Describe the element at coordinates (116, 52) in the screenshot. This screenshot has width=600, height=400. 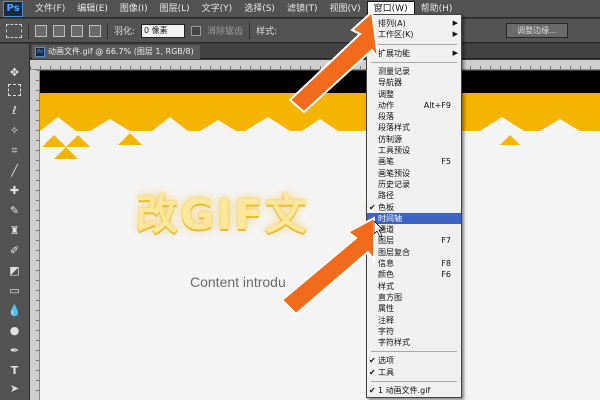
I see `document-tab: Ps 动画文件.gif @ 66.7% (图层 1, RGB/8)` at that location.